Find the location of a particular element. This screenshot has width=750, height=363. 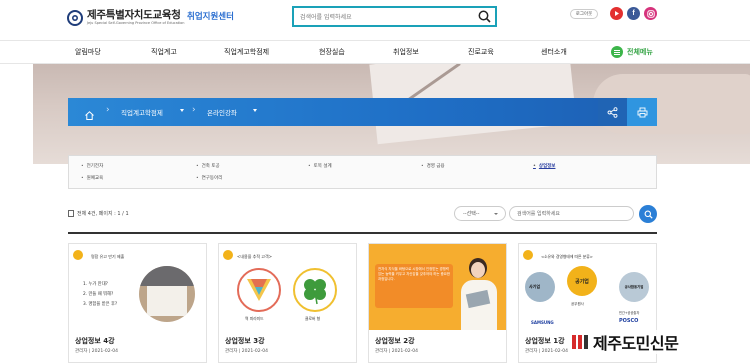

card-title: 상업정보 4강 is located at coordinates (95, 341).